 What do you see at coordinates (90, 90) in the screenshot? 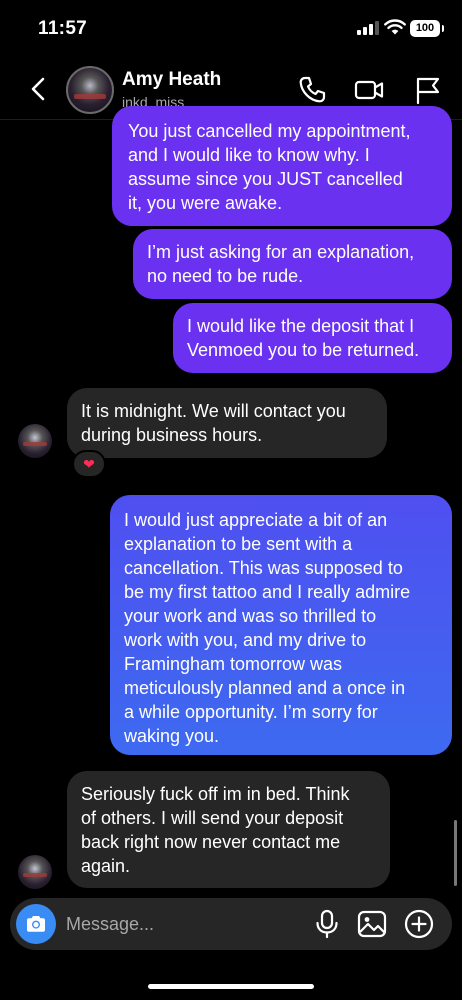
I see `contact-avatar` at bounding box center [90, 90].